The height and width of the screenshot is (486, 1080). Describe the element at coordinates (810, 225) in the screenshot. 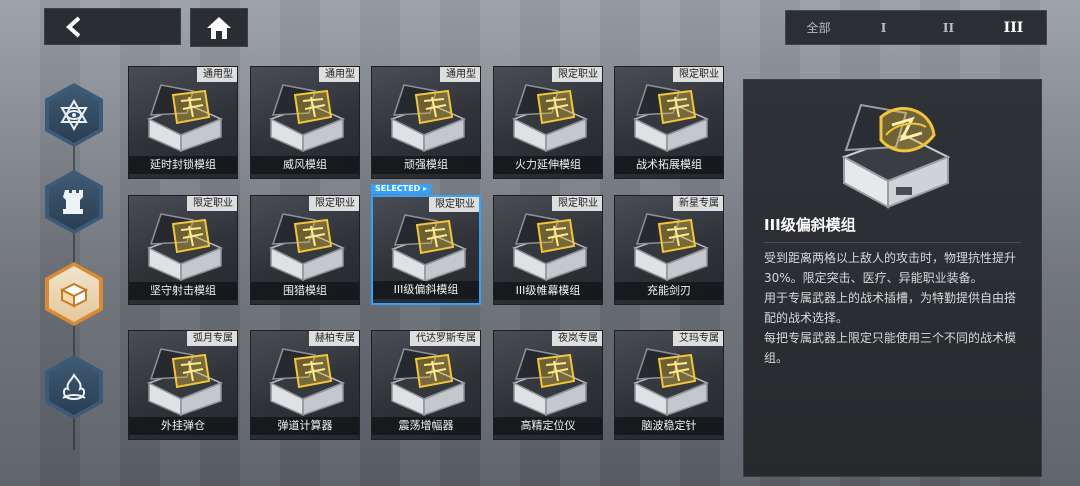

I see `detail-title: III级偏斜模组` at that location.